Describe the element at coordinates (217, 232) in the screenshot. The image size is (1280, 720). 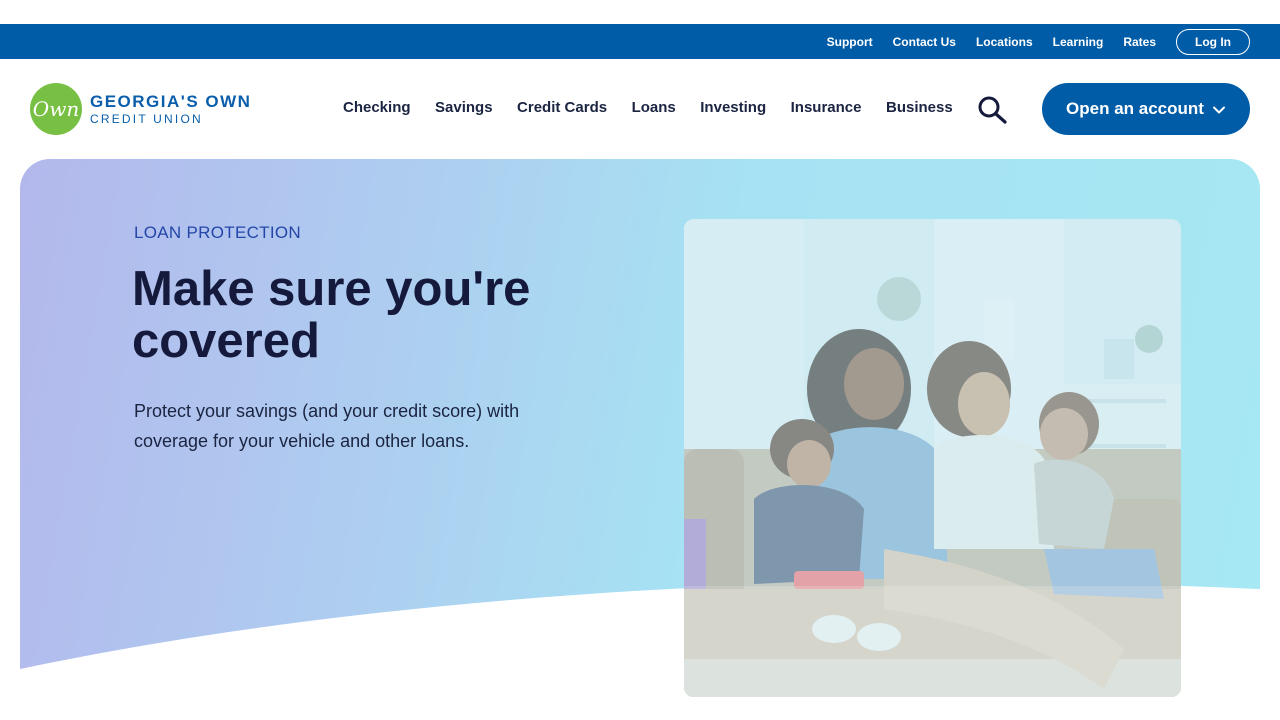
I see `hero-eyebrow: LOAN PROTECTION` at that location.